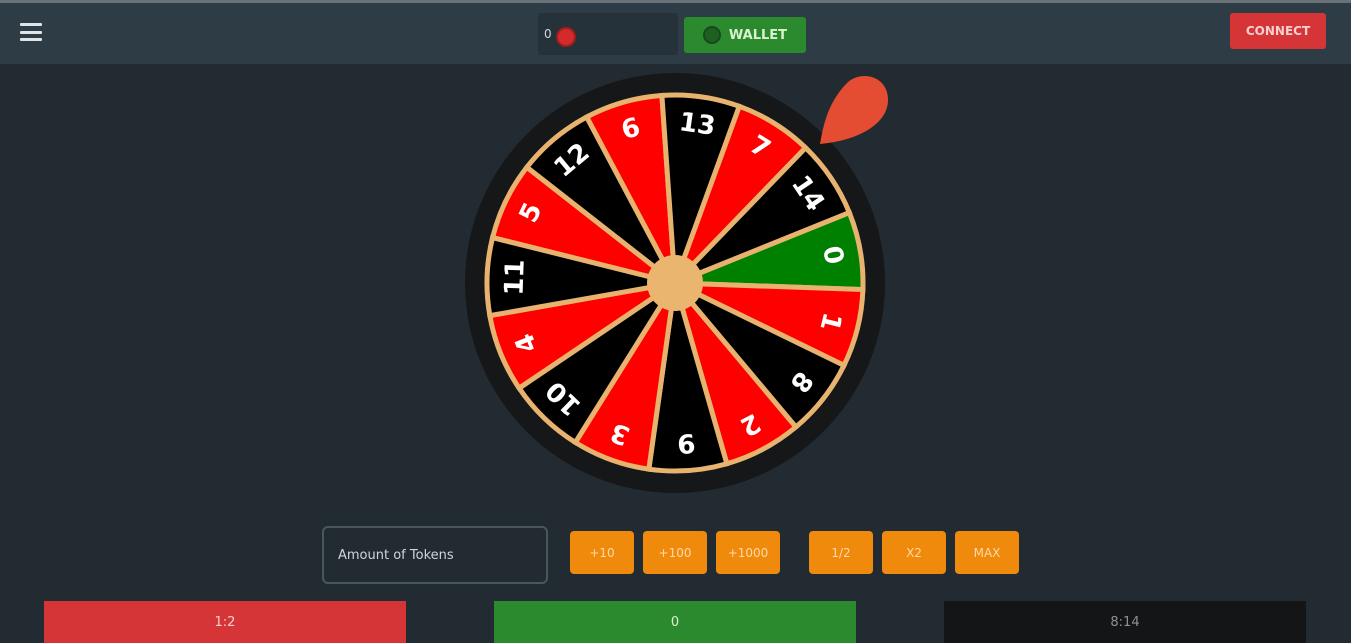  What do you see at coordinates (697, 124) in the screenshot?
I see `segment-label: 13` at bounding box center [697, 124].